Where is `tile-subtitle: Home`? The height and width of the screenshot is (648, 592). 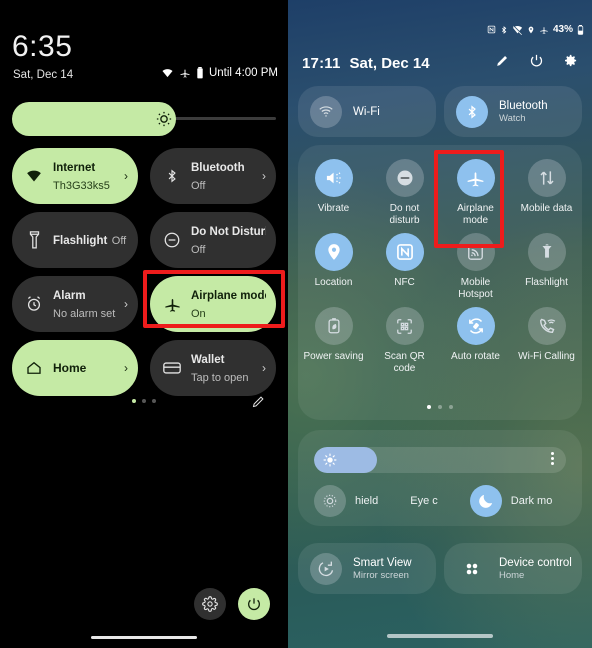
tile-subtitle: Home is located at coordinates (512, 575).